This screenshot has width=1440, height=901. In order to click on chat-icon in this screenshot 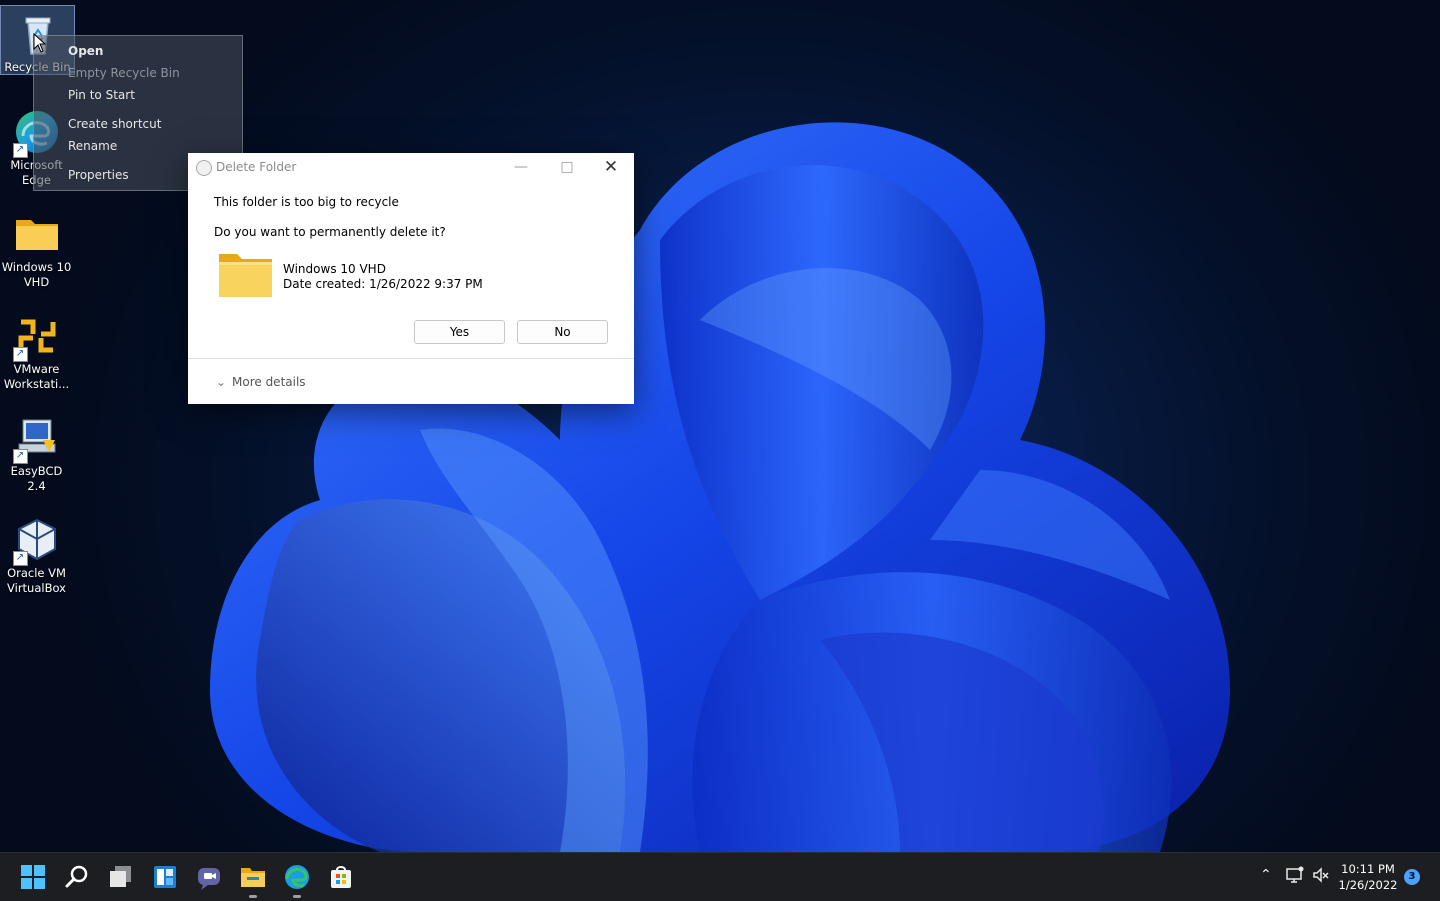, I will do `click(209, 877)`.